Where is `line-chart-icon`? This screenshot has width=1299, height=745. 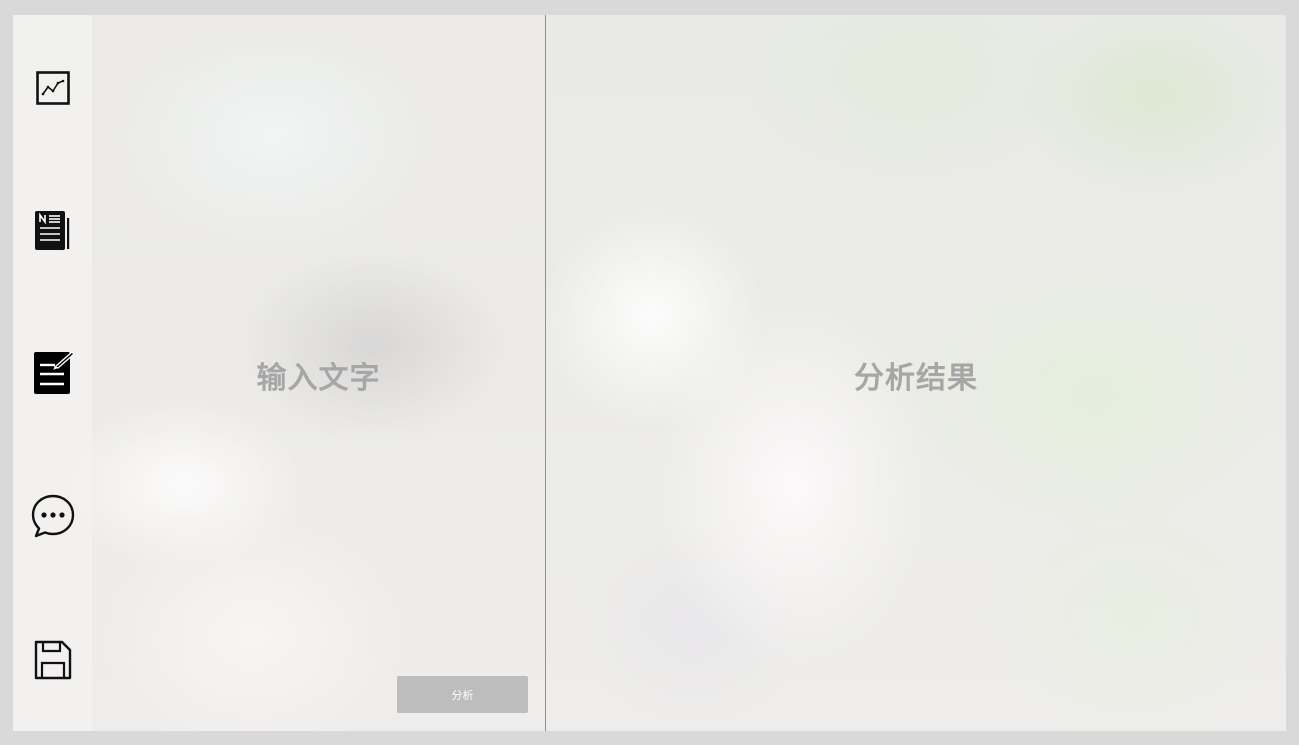
line-chart-icon is located at coordinates (52, 88).